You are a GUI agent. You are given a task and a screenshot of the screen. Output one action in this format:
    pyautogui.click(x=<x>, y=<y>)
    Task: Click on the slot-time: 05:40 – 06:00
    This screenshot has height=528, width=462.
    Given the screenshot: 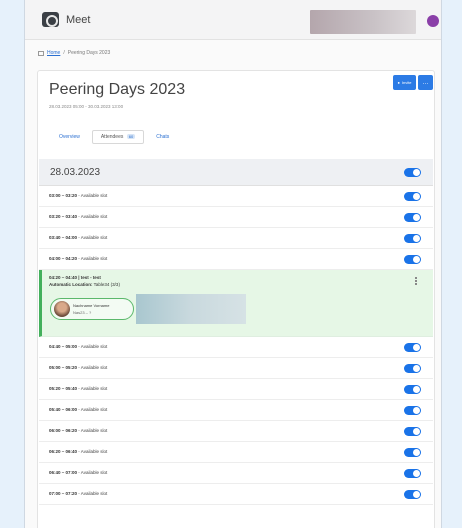 What is the action you would take?
    pyautogui.click(x=63, y=409)
    